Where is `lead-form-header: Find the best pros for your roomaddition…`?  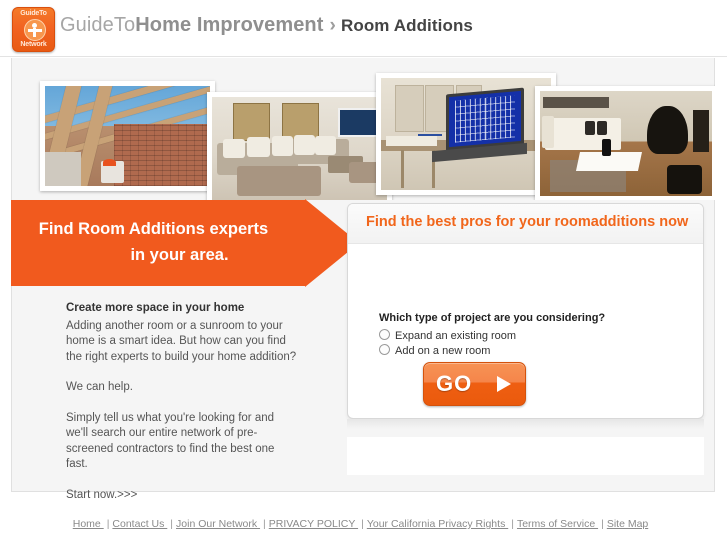
lead-form-header: Find the best pros for your roomaddition… is located at coordinates (525, 224).